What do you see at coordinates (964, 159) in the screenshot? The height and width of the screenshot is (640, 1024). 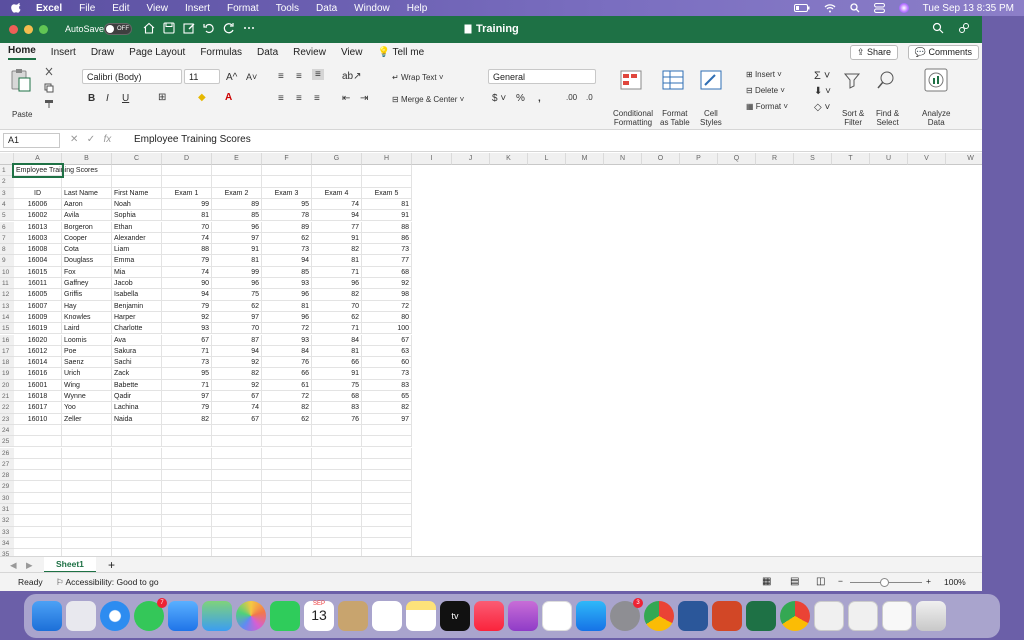 I see `column-header: W` at bounding box center [964, 159].